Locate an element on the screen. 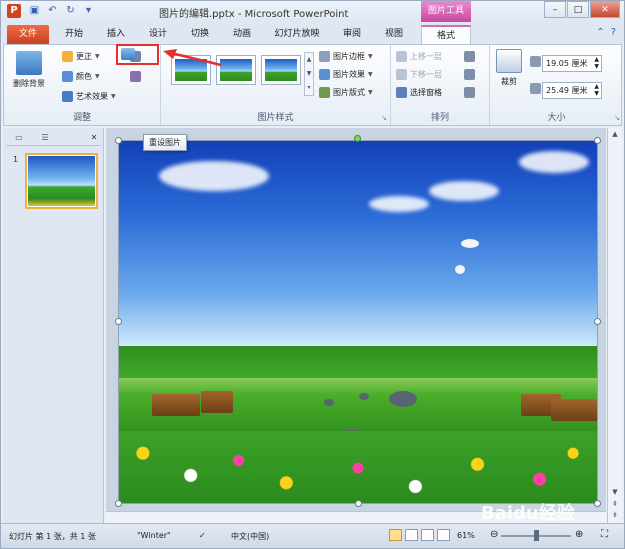 This screenshot has height=549, width=625. slides-tab-icon: ▭ is located at coordinates (19, 138).